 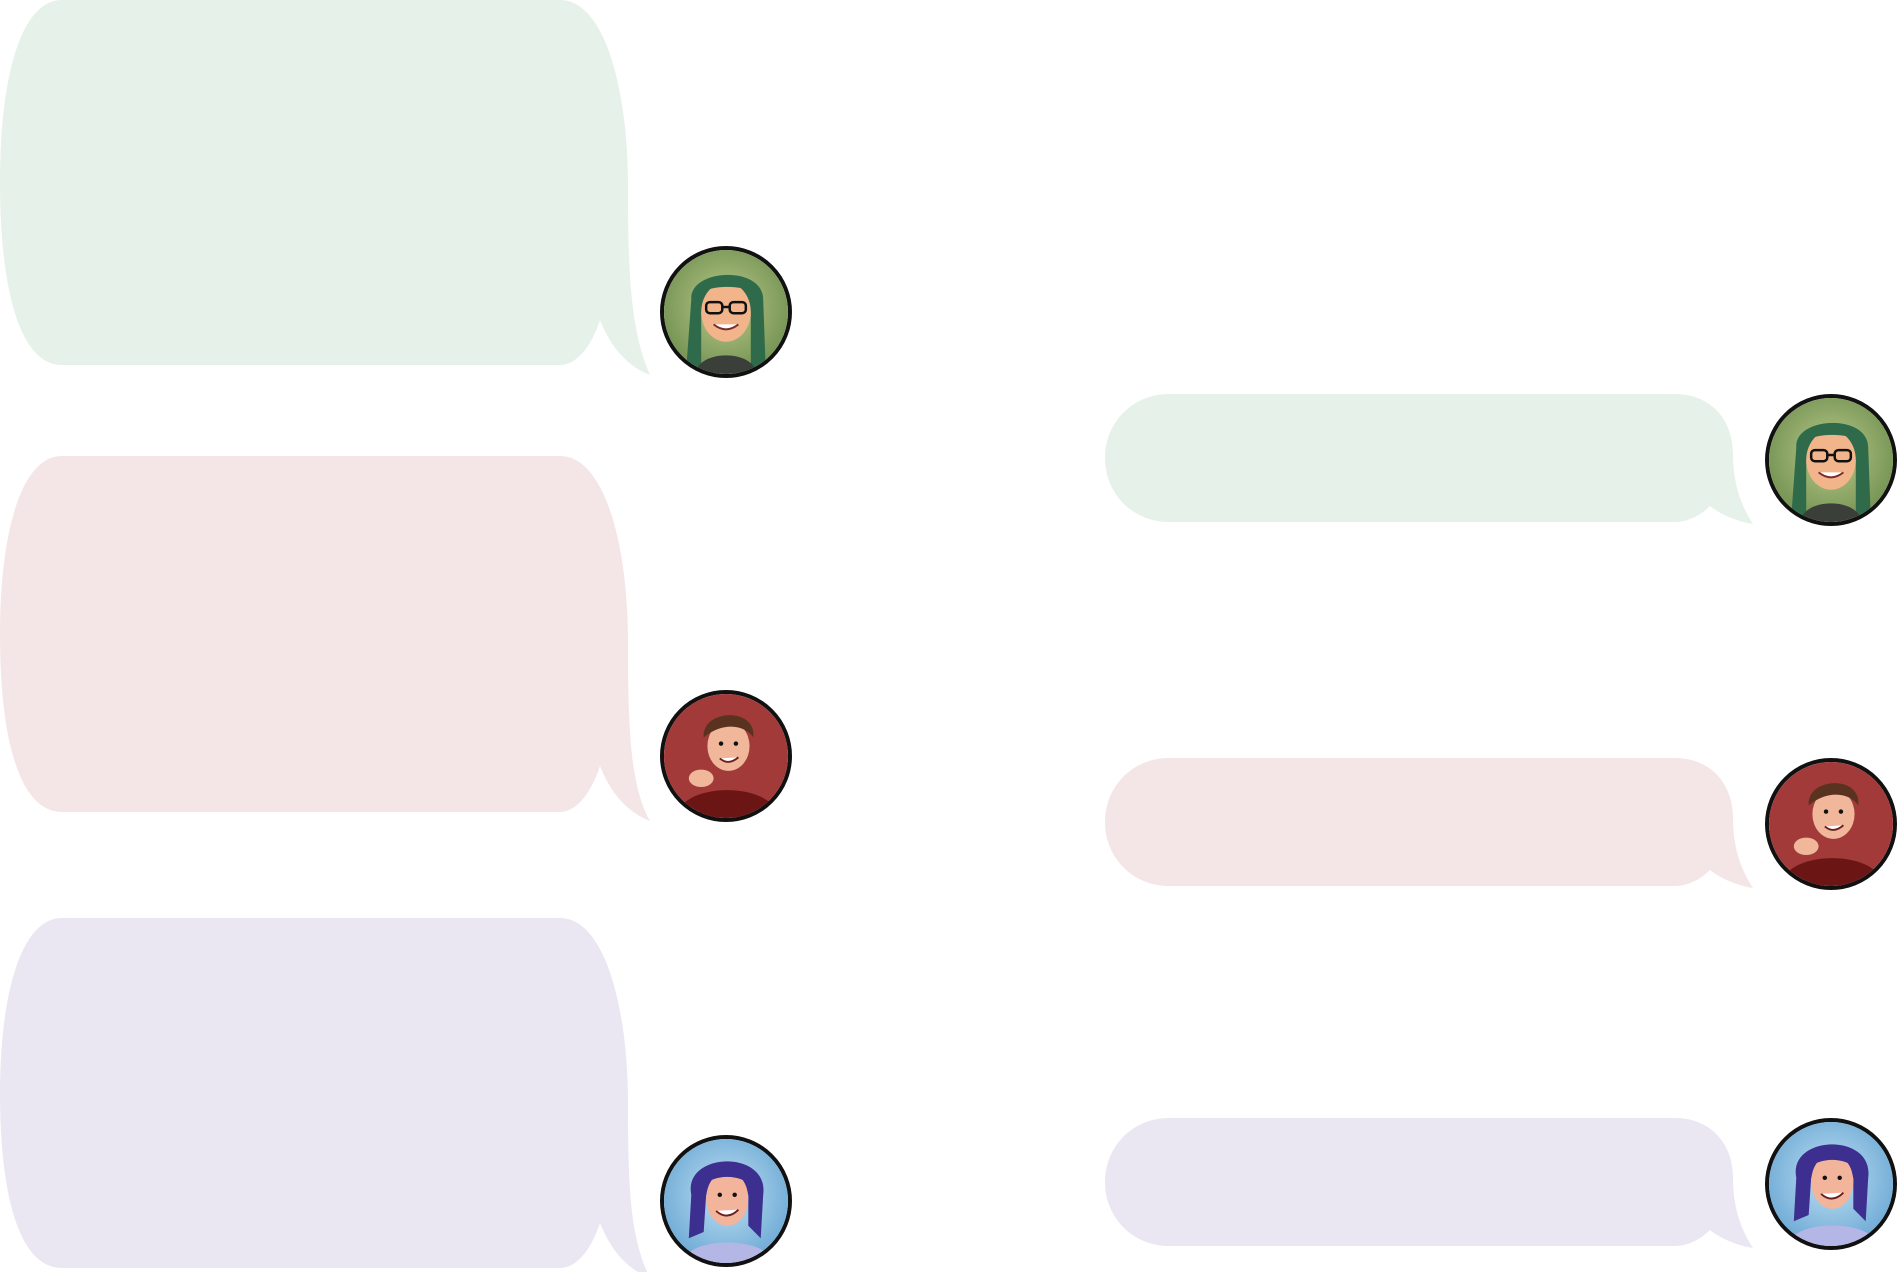 What do you see at coordinates (325, 638) in the screenshot?
I see `large-red-speech-bubble` at bounding box center [325, 638].